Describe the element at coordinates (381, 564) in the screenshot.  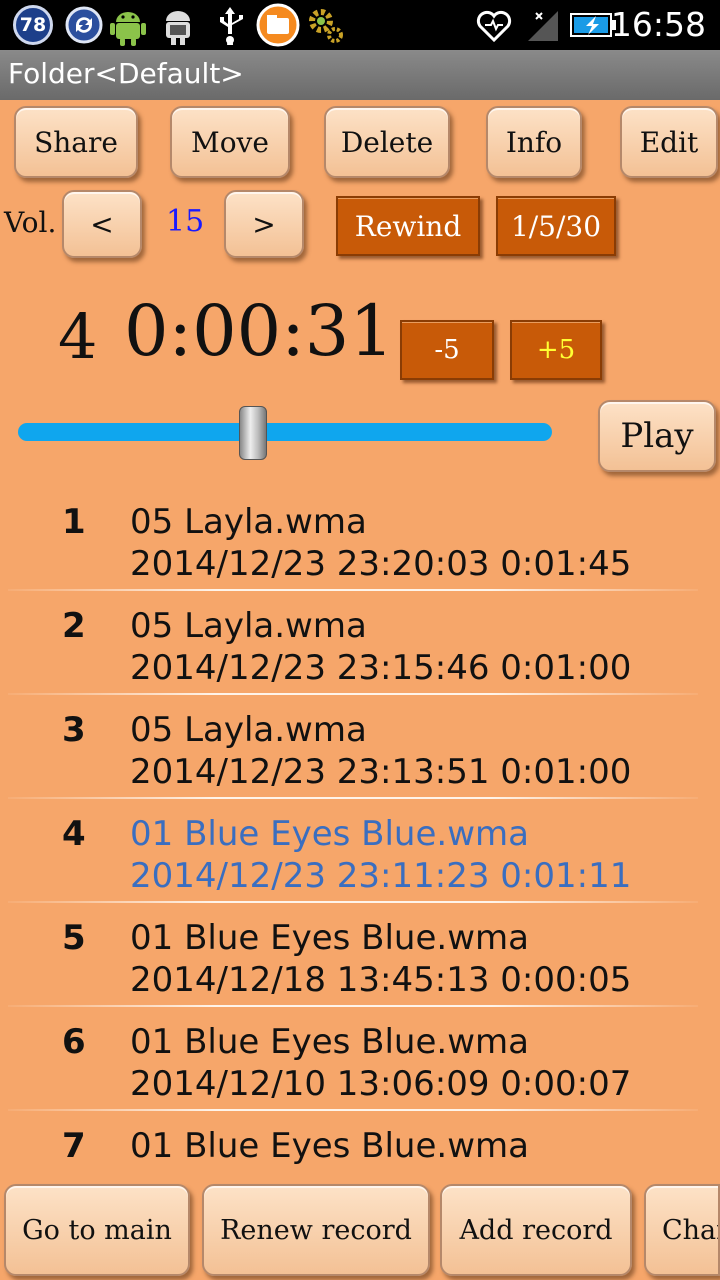
I see `record-meta: 2014/12/23 23:20:03 0:01:45` at that location.